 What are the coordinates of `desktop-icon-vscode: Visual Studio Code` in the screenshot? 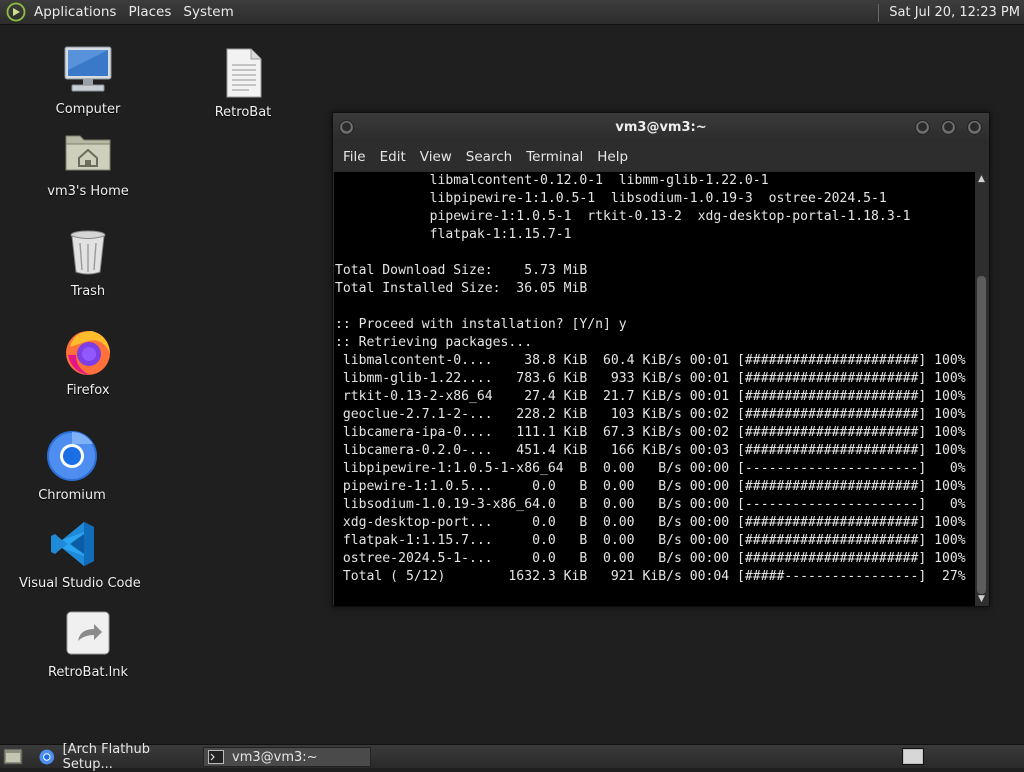 It's located at (80, 554).